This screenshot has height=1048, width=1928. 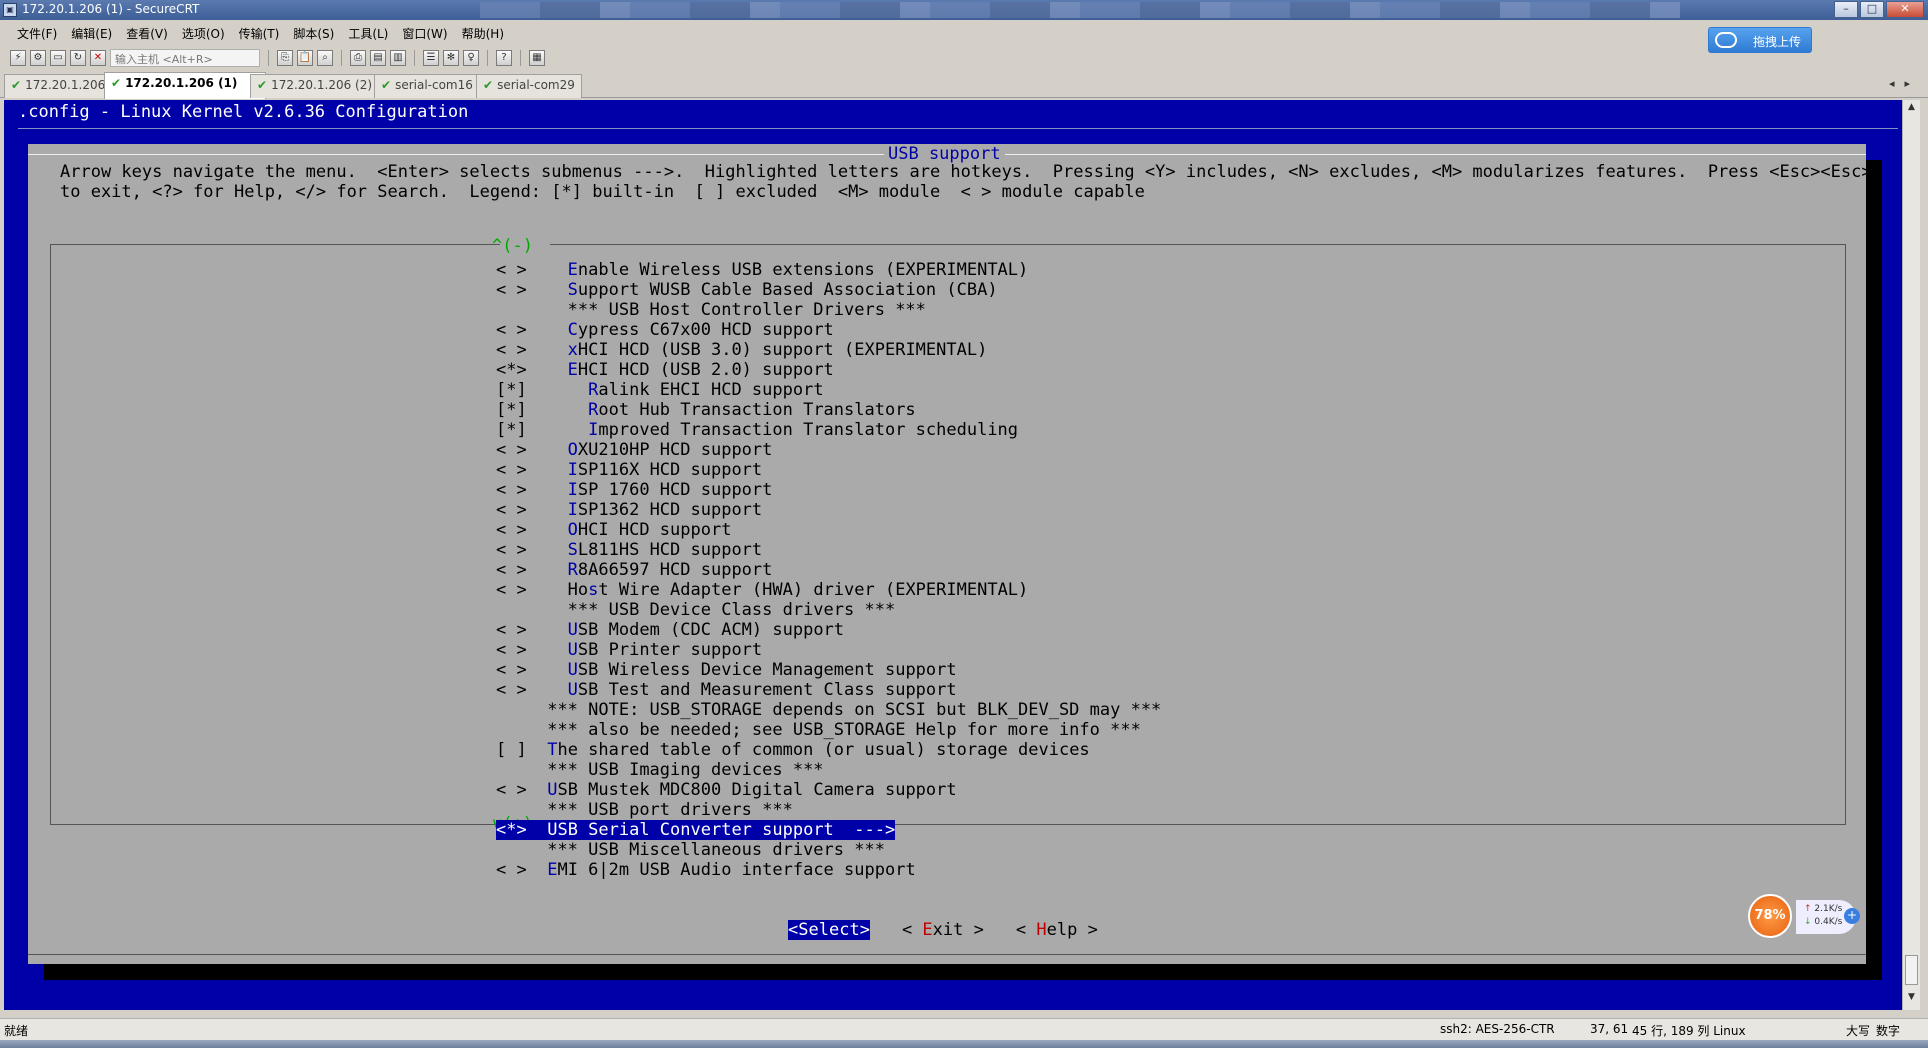 What do you see at coordinates (828, 850) in the screenshot?
I see `menu-entry: *** USB Miscellaneous drivers ***` at bounding box center [828, 850].